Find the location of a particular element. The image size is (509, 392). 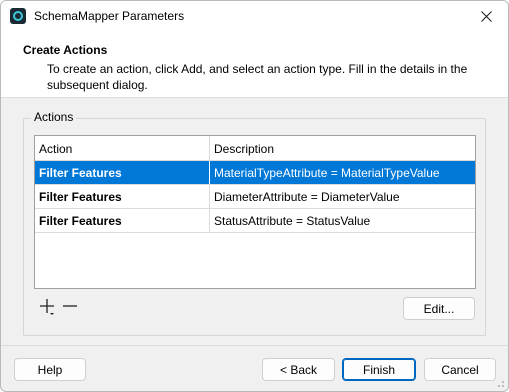

back-button: < Back is located at coordinates (298, 369).